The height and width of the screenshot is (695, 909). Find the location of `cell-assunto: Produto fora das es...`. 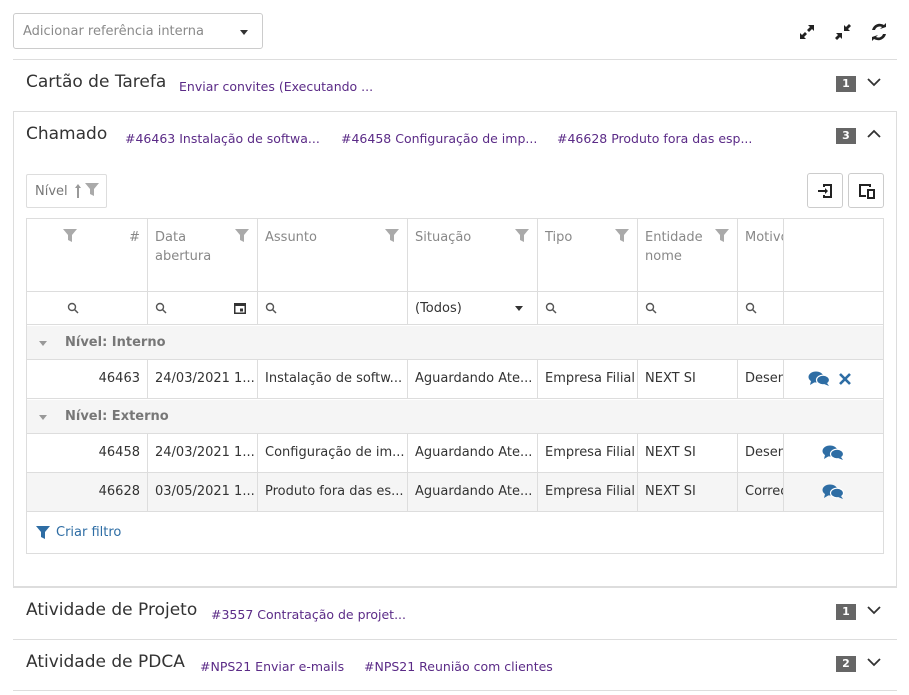

cell-assunto: Produto fora das es... is located at coordinates (334, 491).